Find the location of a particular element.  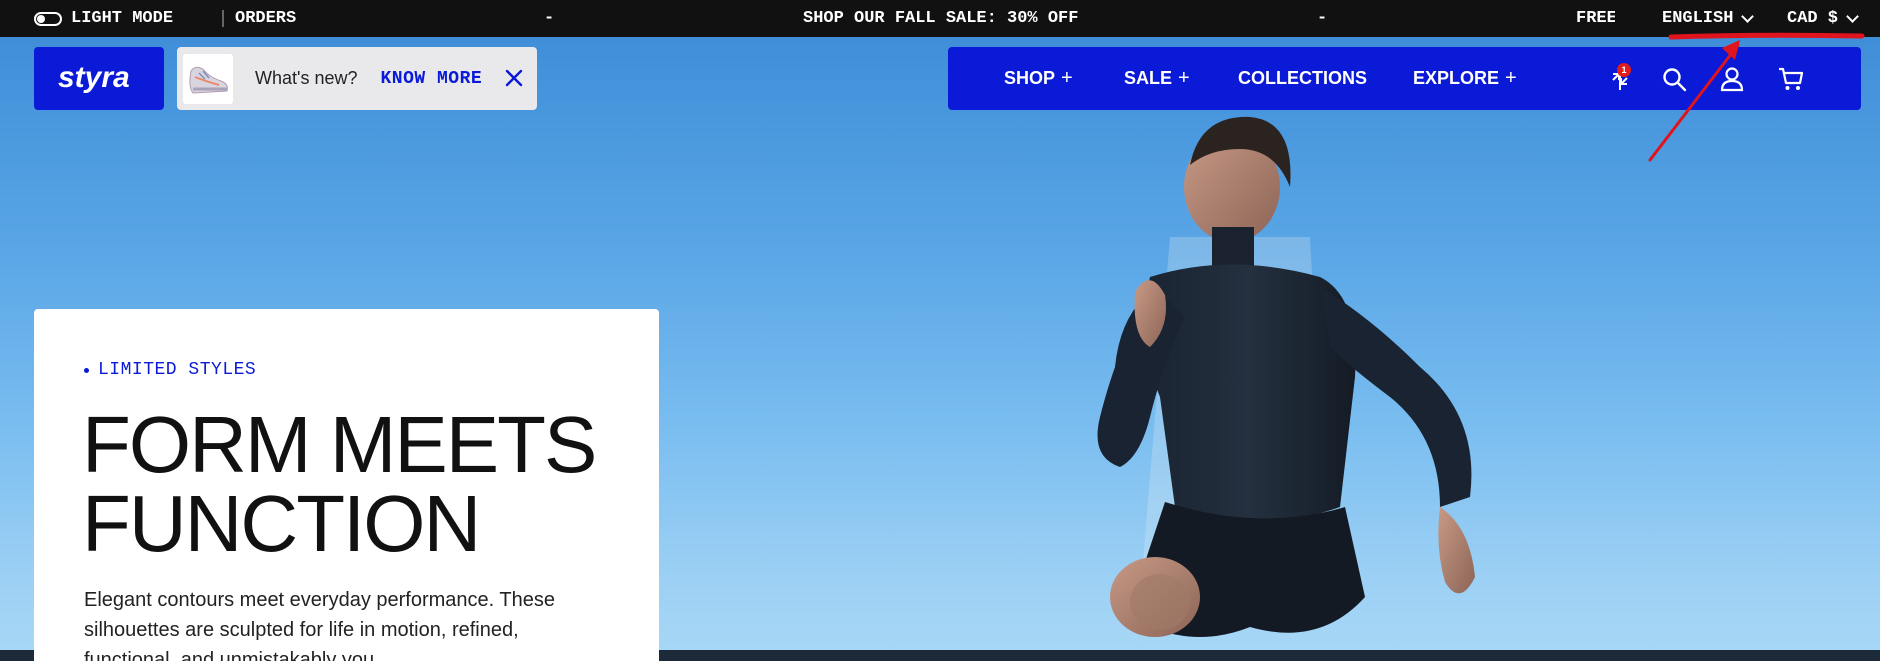

sneaker-icon is located at coordinates (208, 80).